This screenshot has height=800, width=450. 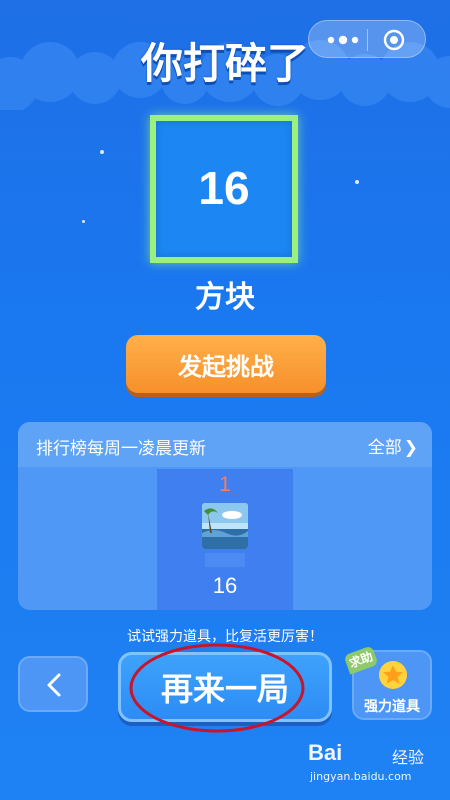 What do you see at coordinates (384, 448) in the screenshot?
I see `all-link-label: 全部` at bounding box center [384, 448].